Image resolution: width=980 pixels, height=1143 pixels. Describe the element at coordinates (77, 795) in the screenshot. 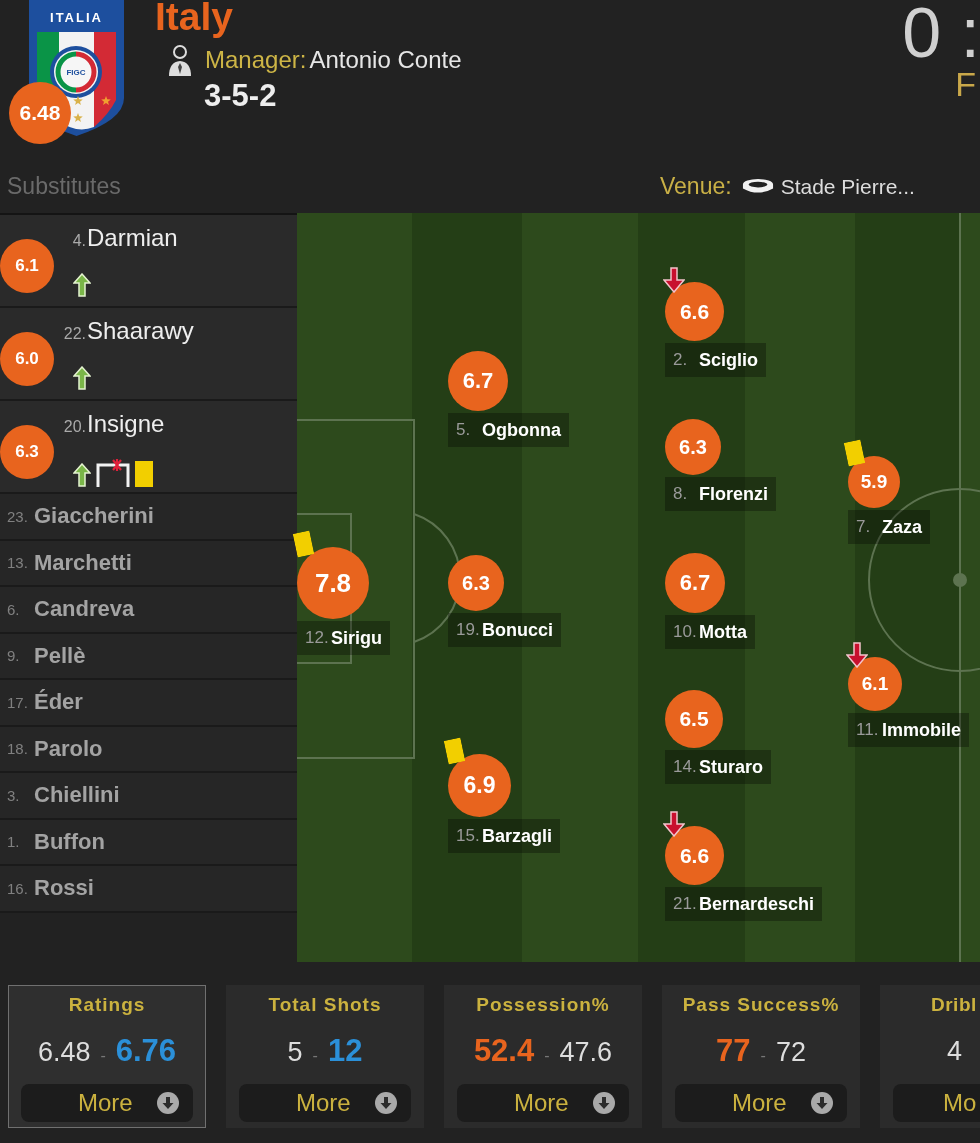

I see `player-name: Chiellini` at that location.